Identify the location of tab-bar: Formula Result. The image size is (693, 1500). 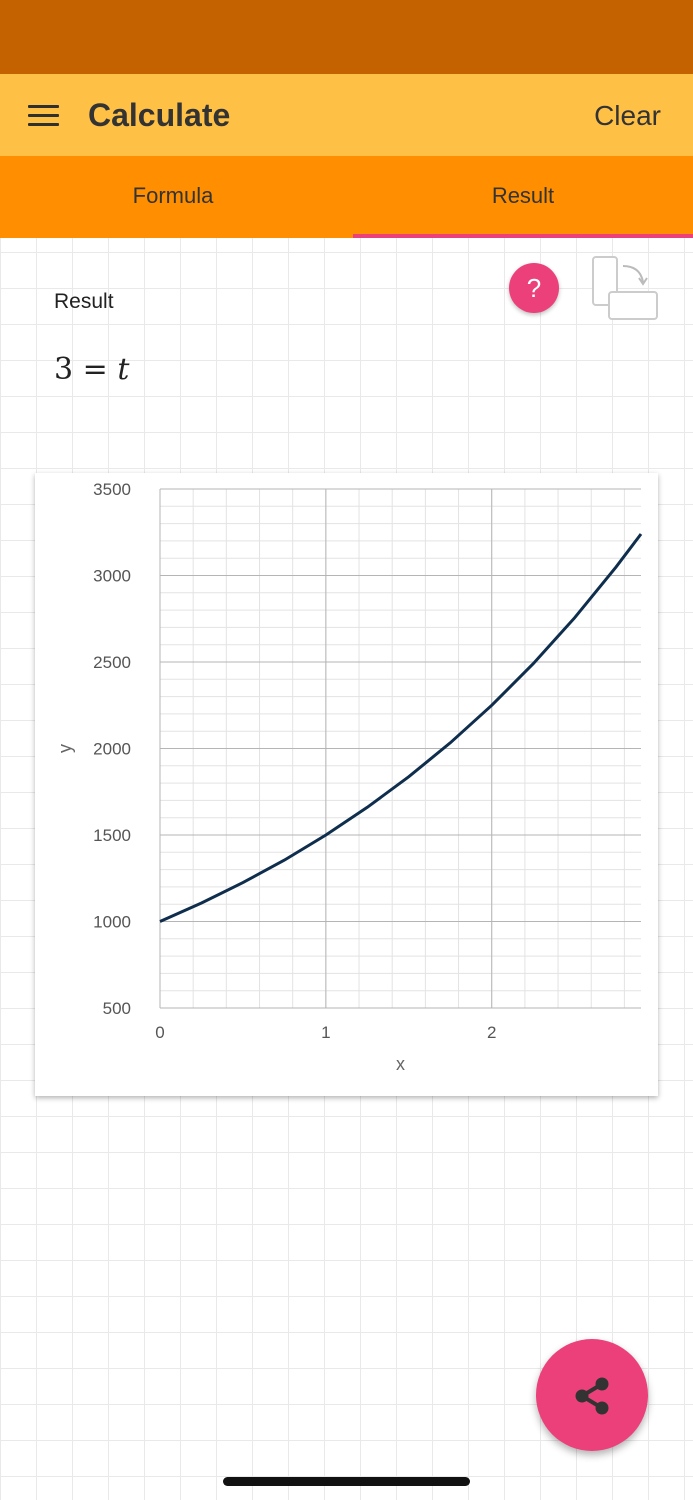
(346, 197).